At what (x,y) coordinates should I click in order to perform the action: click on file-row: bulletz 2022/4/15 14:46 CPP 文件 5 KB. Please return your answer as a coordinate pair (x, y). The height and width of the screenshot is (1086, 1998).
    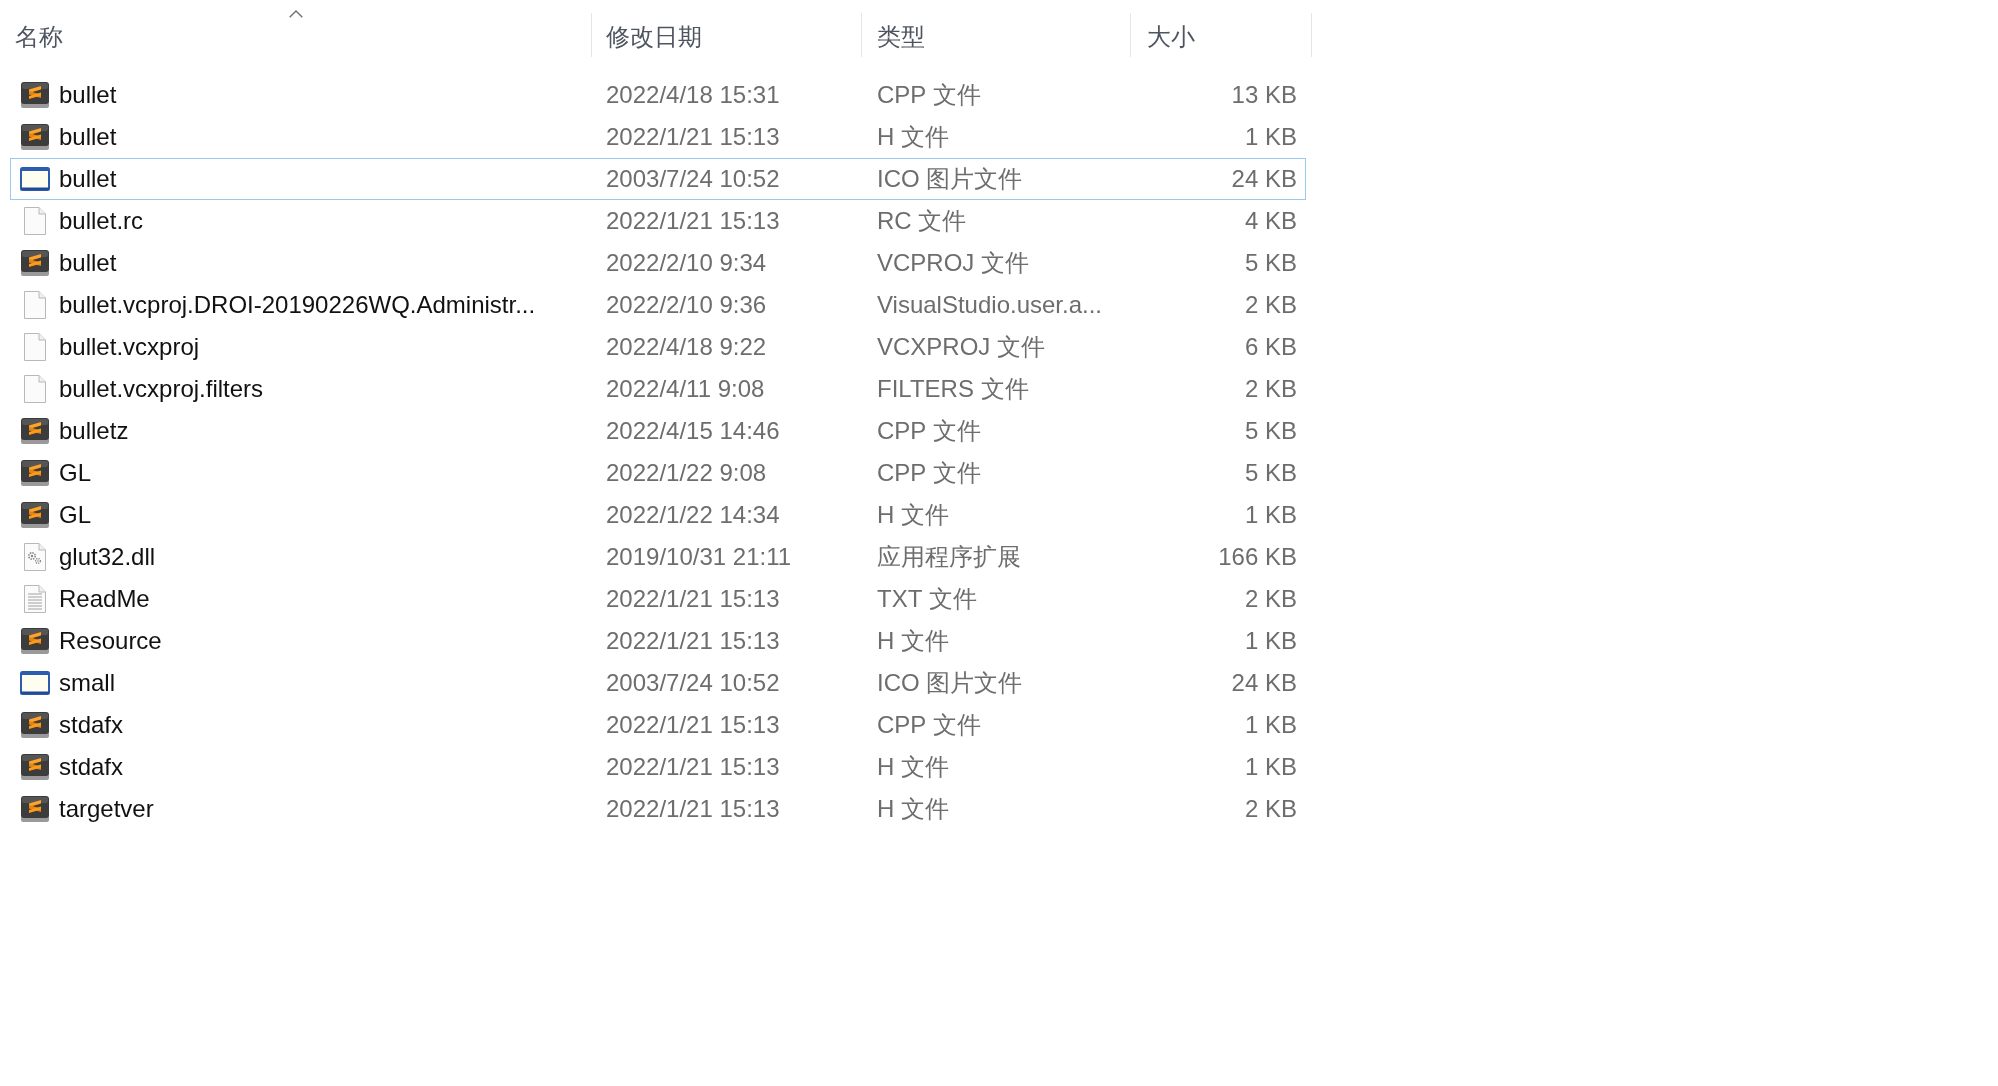
    Looking at the image, I should click on (658, 431).